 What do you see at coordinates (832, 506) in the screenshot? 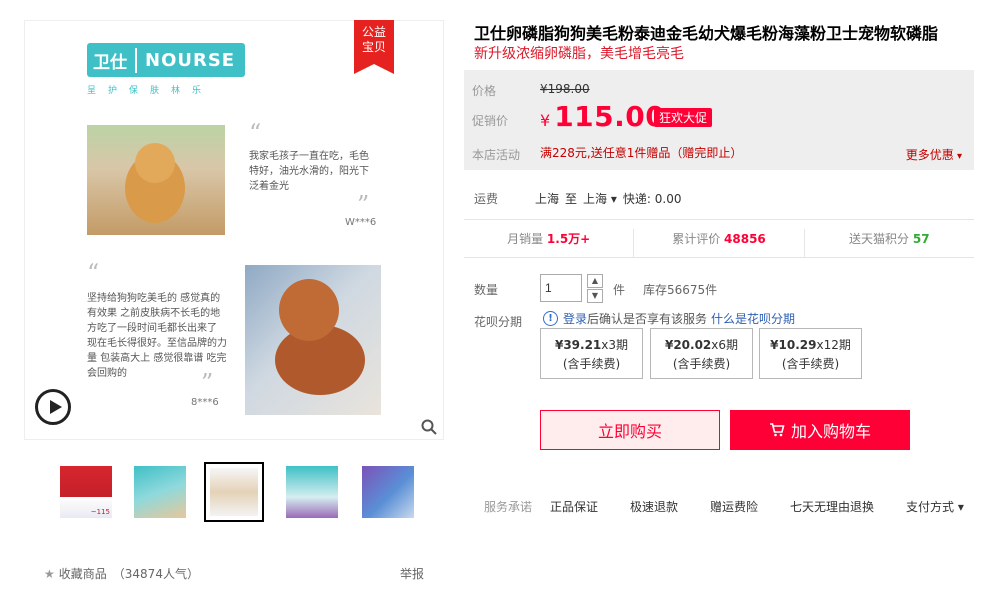
I see `service-item: 七天无理由退换` at bounding box center [832, 506].